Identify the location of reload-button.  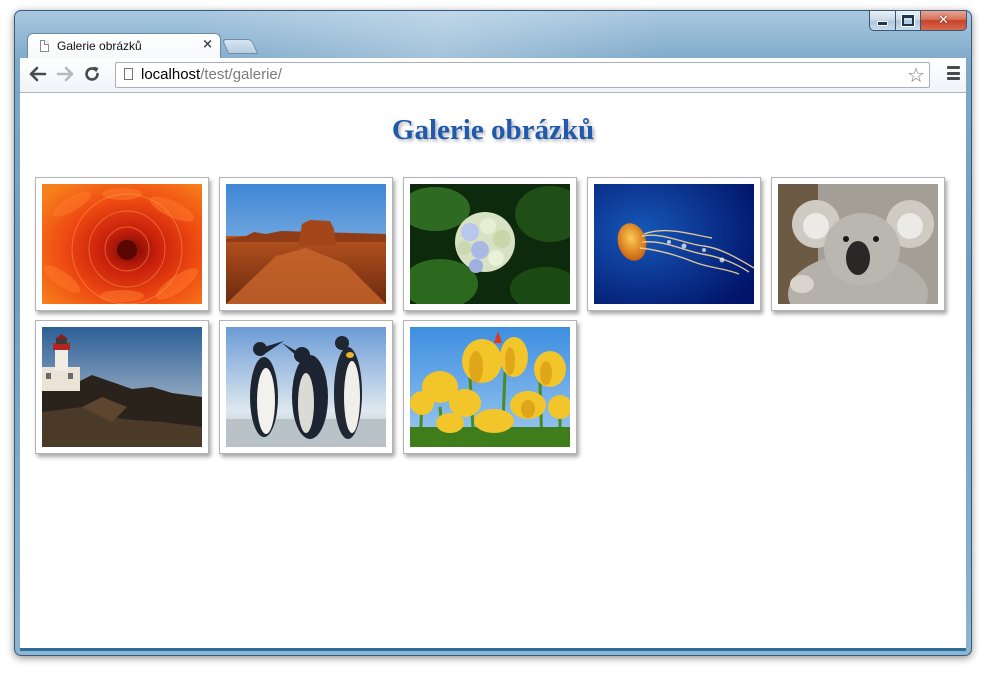
(92, 74).